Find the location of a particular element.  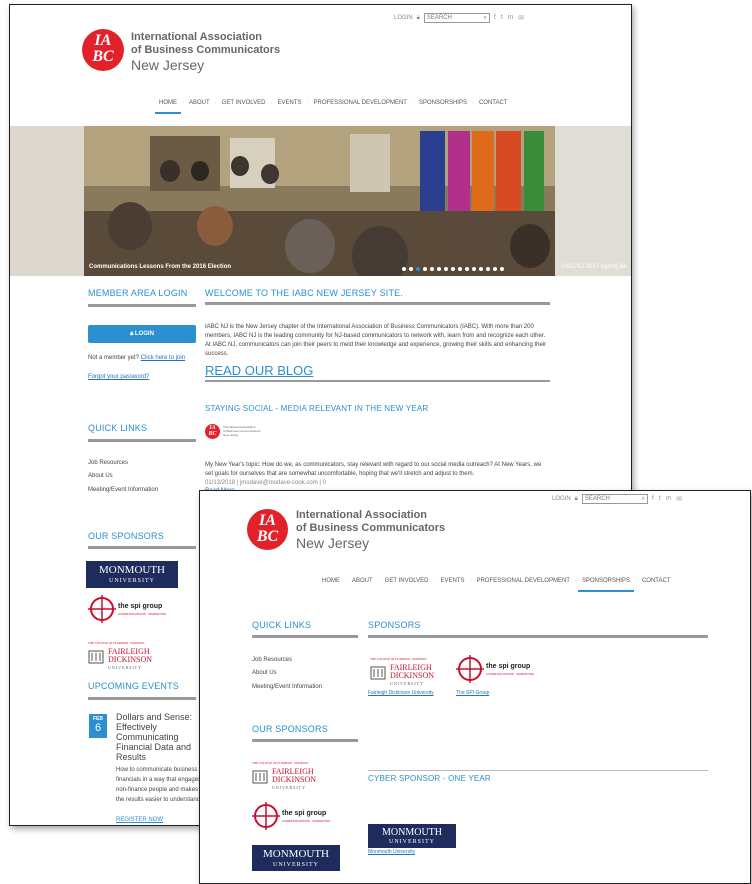

upcoming-events-heading: UPCOMING EVENTS is located at coordinates (134, 686).